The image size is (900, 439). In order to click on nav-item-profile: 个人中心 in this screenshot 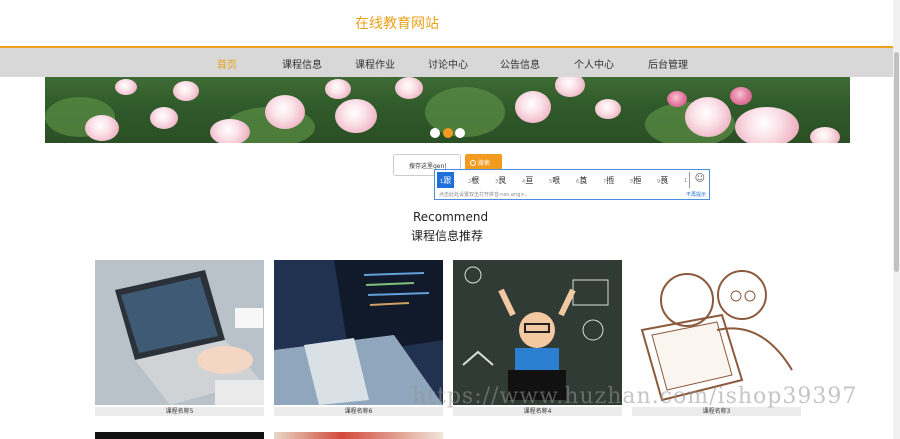, I will do `click(594, 63)`.